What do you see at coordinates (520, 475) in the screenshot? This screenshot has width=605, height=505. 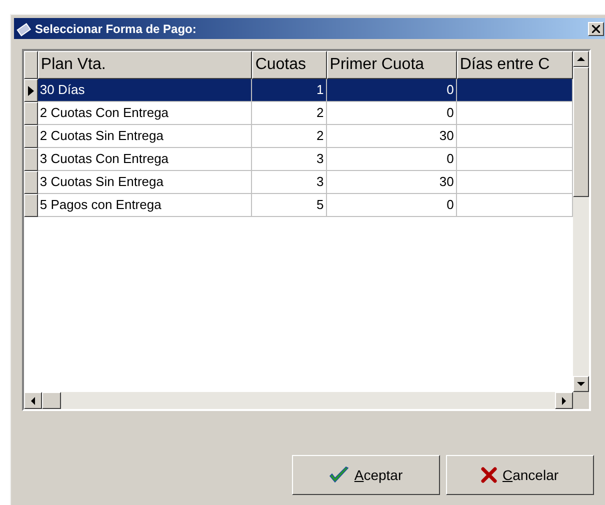 I see `cancel-button: Cancelar` at bounding box center [520, 475].